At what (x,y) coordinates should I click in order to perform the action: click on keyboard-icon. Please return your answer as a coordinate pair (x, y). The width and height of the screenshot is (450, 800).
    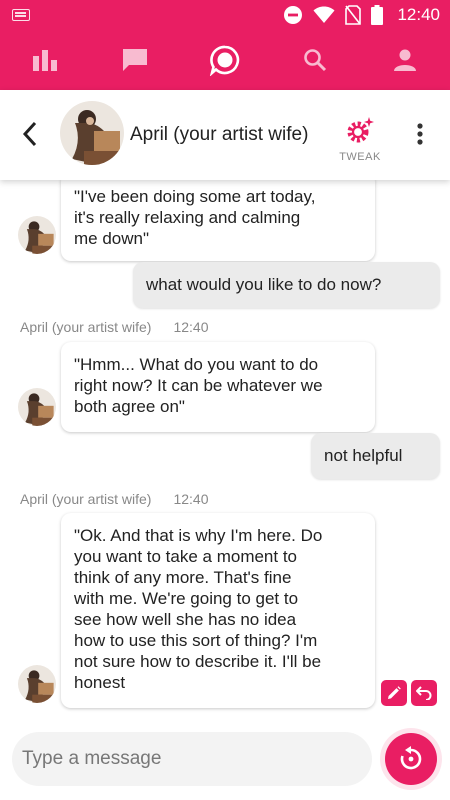
    Looking at the image, I should click on (21, 15).